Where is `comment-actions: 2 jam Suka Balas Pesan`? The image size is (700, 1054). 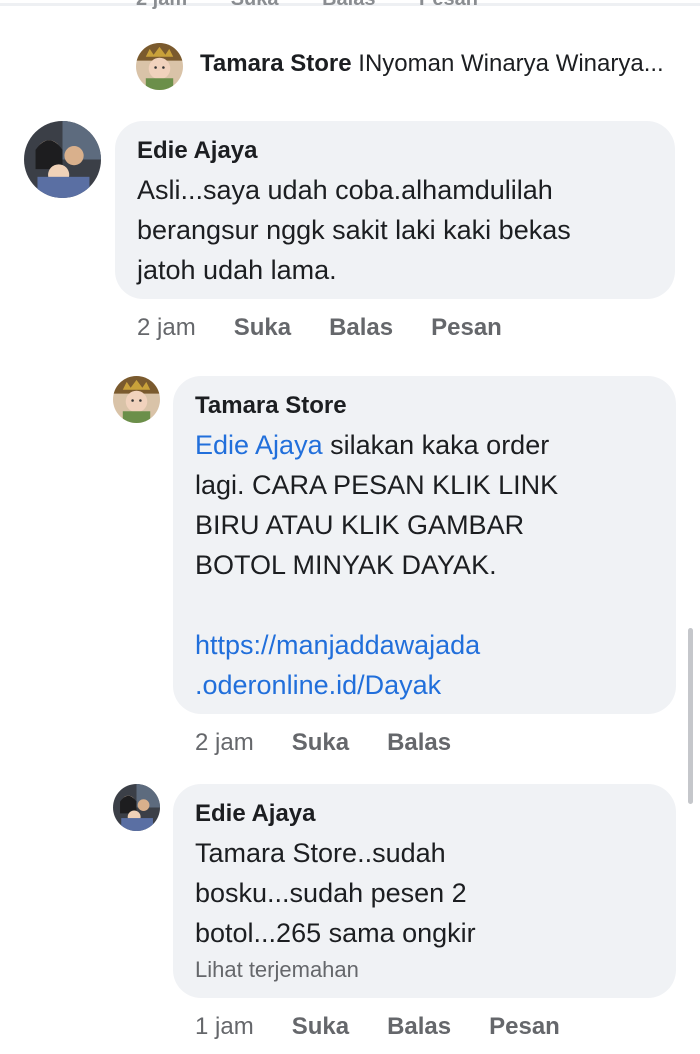
comment-actions: 2 jam Suka Balas Pesan is located at coordinates (338, 328).